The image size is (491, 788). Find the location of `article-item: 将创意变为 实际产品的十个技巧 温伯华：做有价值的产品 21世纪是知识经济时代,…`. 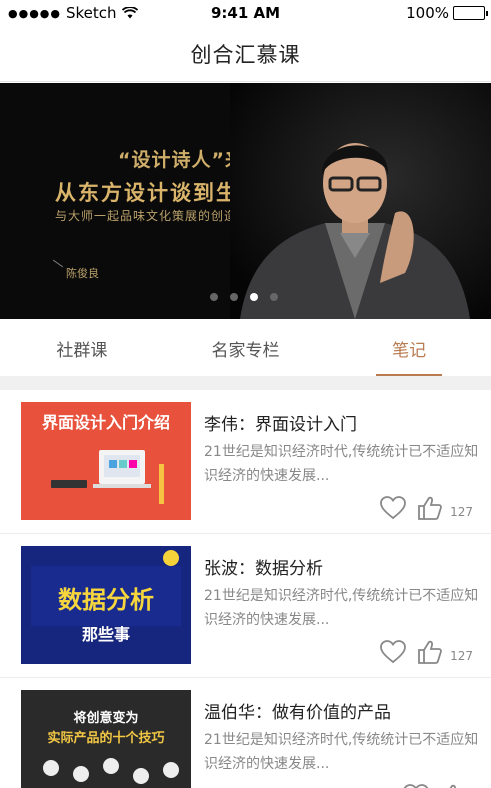

article-item: 将创意变为 实际产品的十个技巧 温伯华：做有价值的产品 21世纪是知识经济时代,… is located at coordinates (245, 733).